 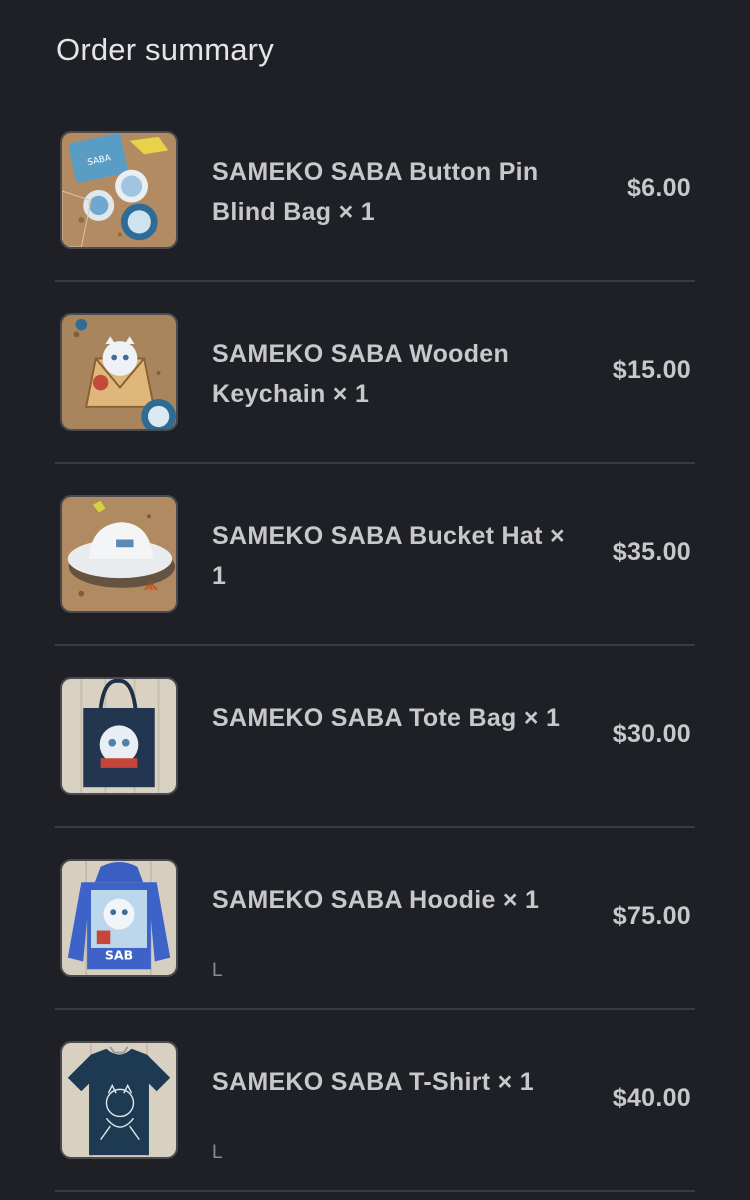 What do you see at coordinates (119, 955) in the screenshot?
I see `svg-text: SAB` at bounding box center [119, 955].